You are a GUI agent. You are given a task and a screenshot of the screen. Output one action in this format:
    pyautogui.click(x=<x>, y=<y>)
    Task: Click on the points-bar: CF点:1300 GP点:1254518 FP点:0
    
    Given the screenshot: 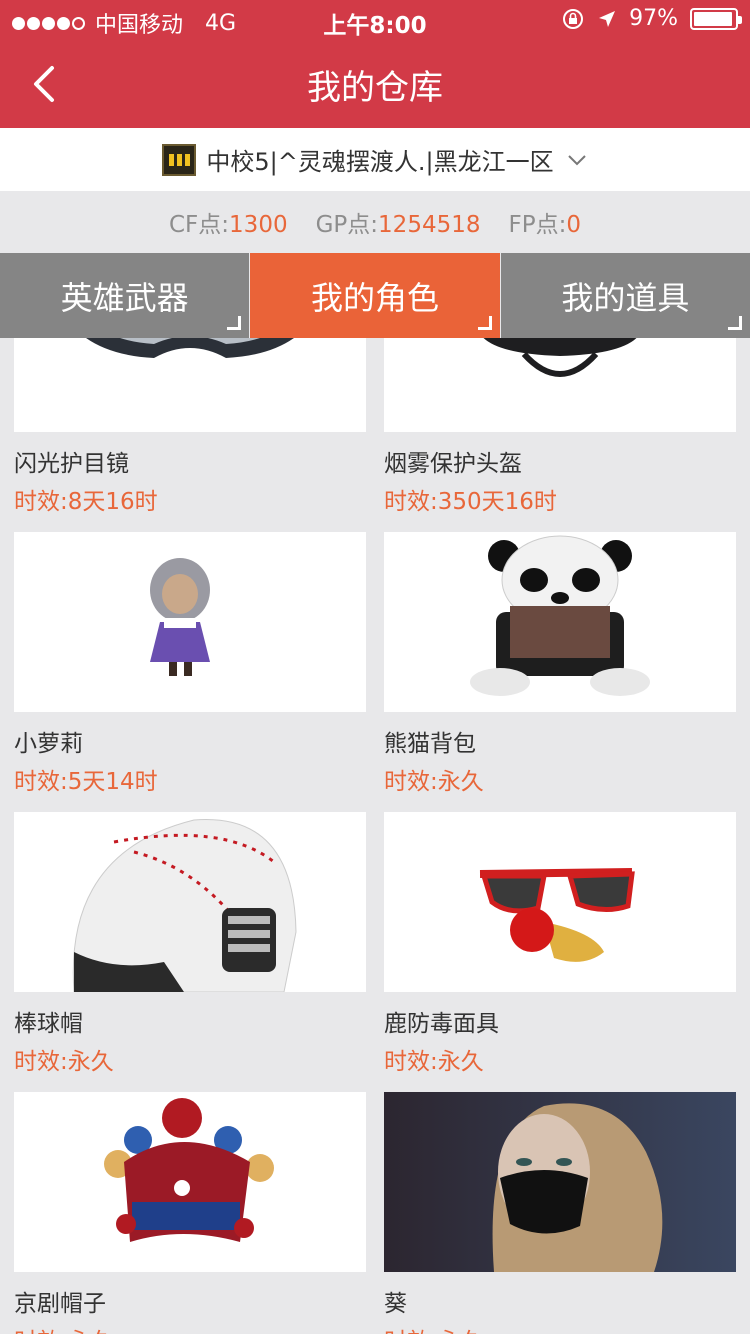 What is the action you would take?
    pyautogui.click(x=375, y=222)
    